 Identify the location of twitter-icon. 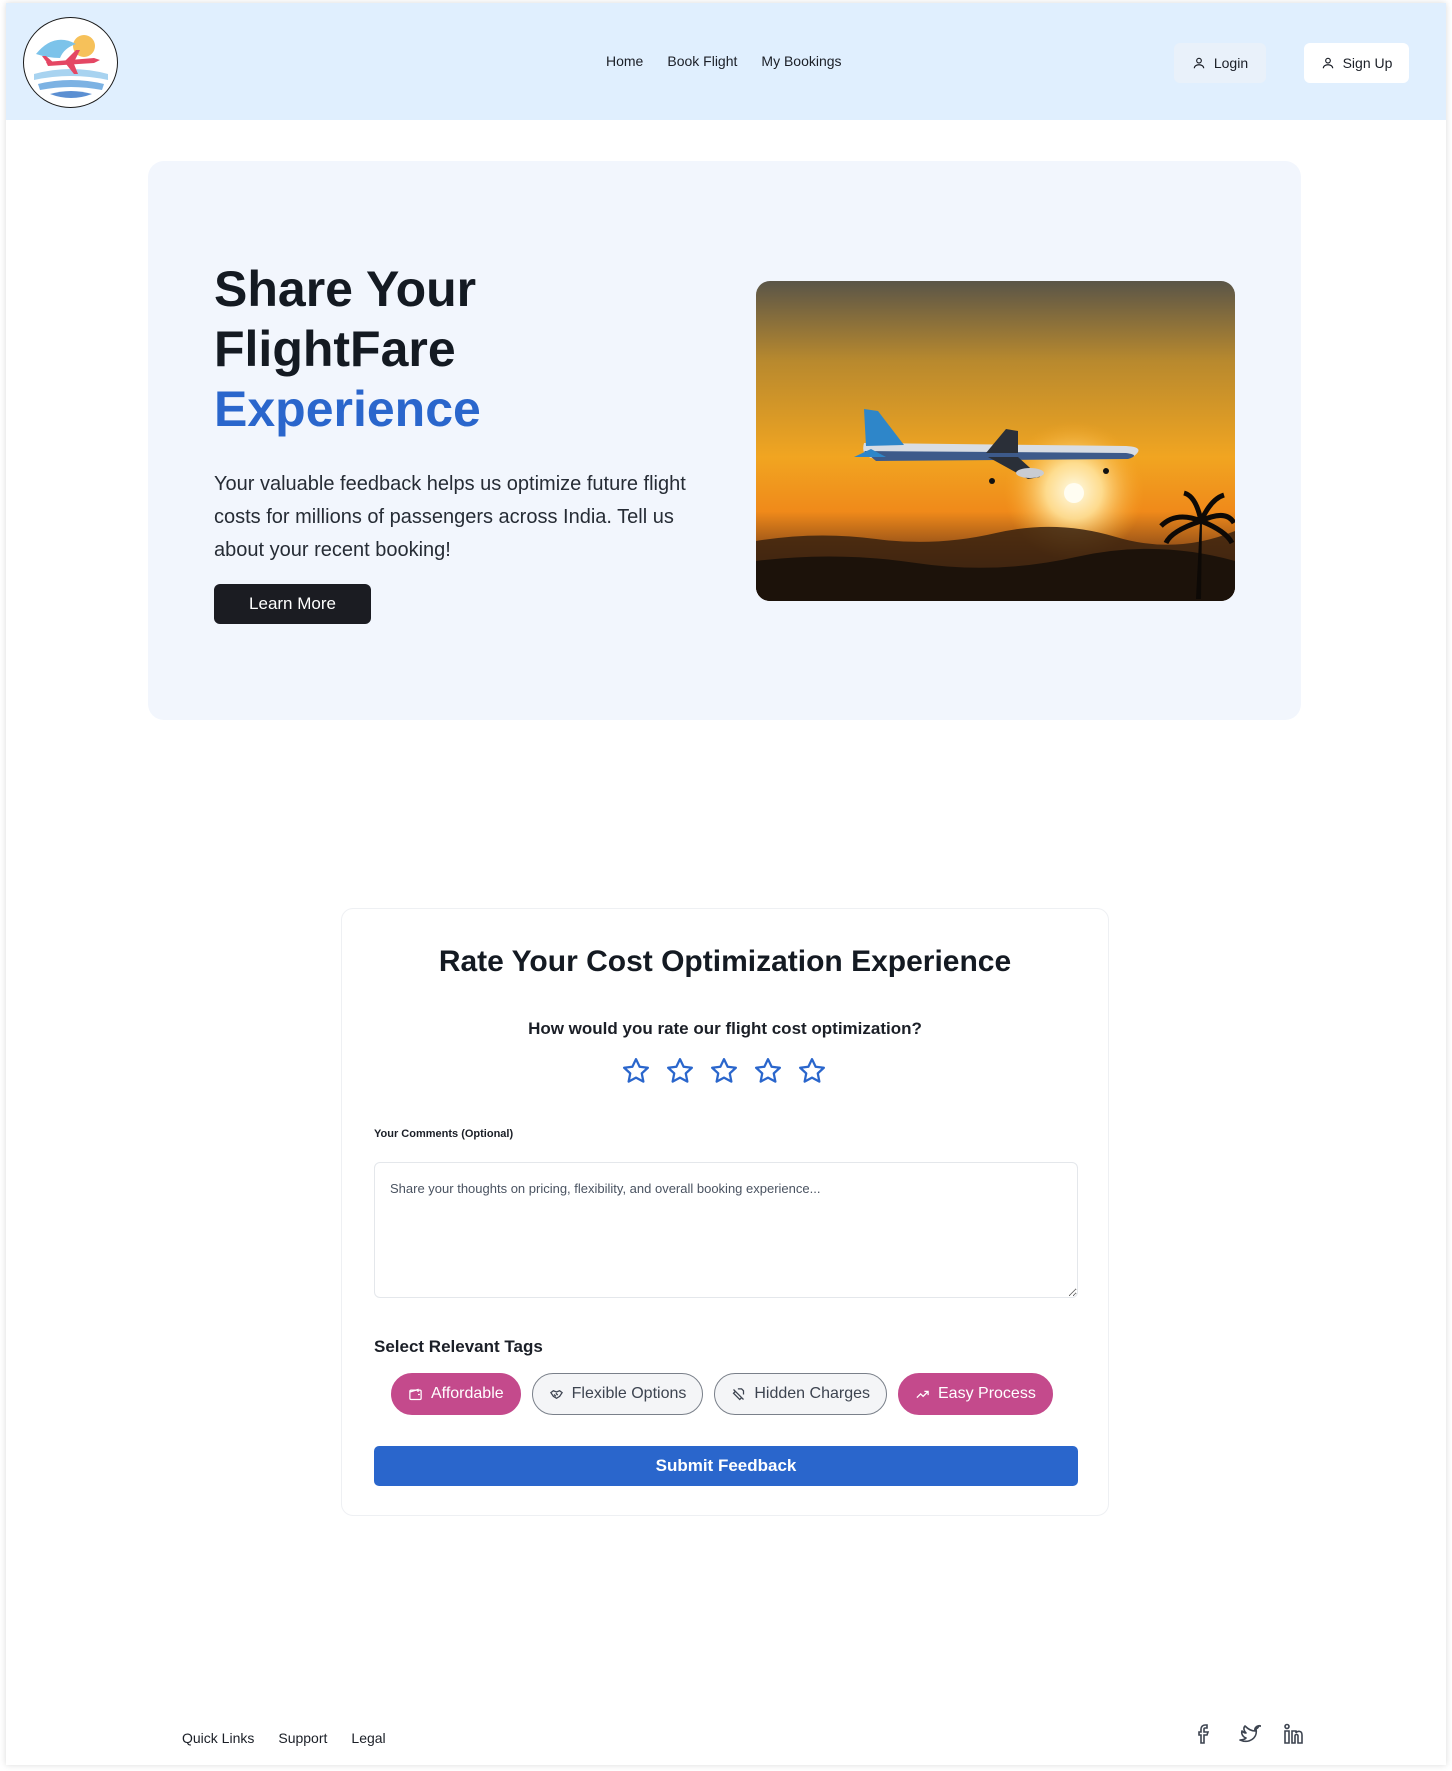
(1251, 1734).